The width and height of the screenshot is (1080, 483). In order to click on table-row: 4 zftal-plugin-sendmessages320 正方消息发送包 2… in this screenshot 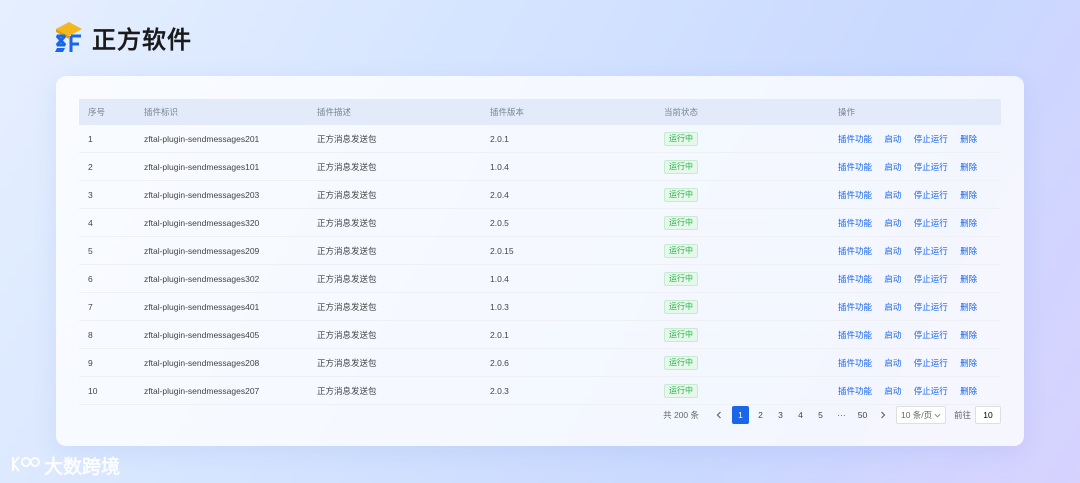, I will do `click(540, 223)`.